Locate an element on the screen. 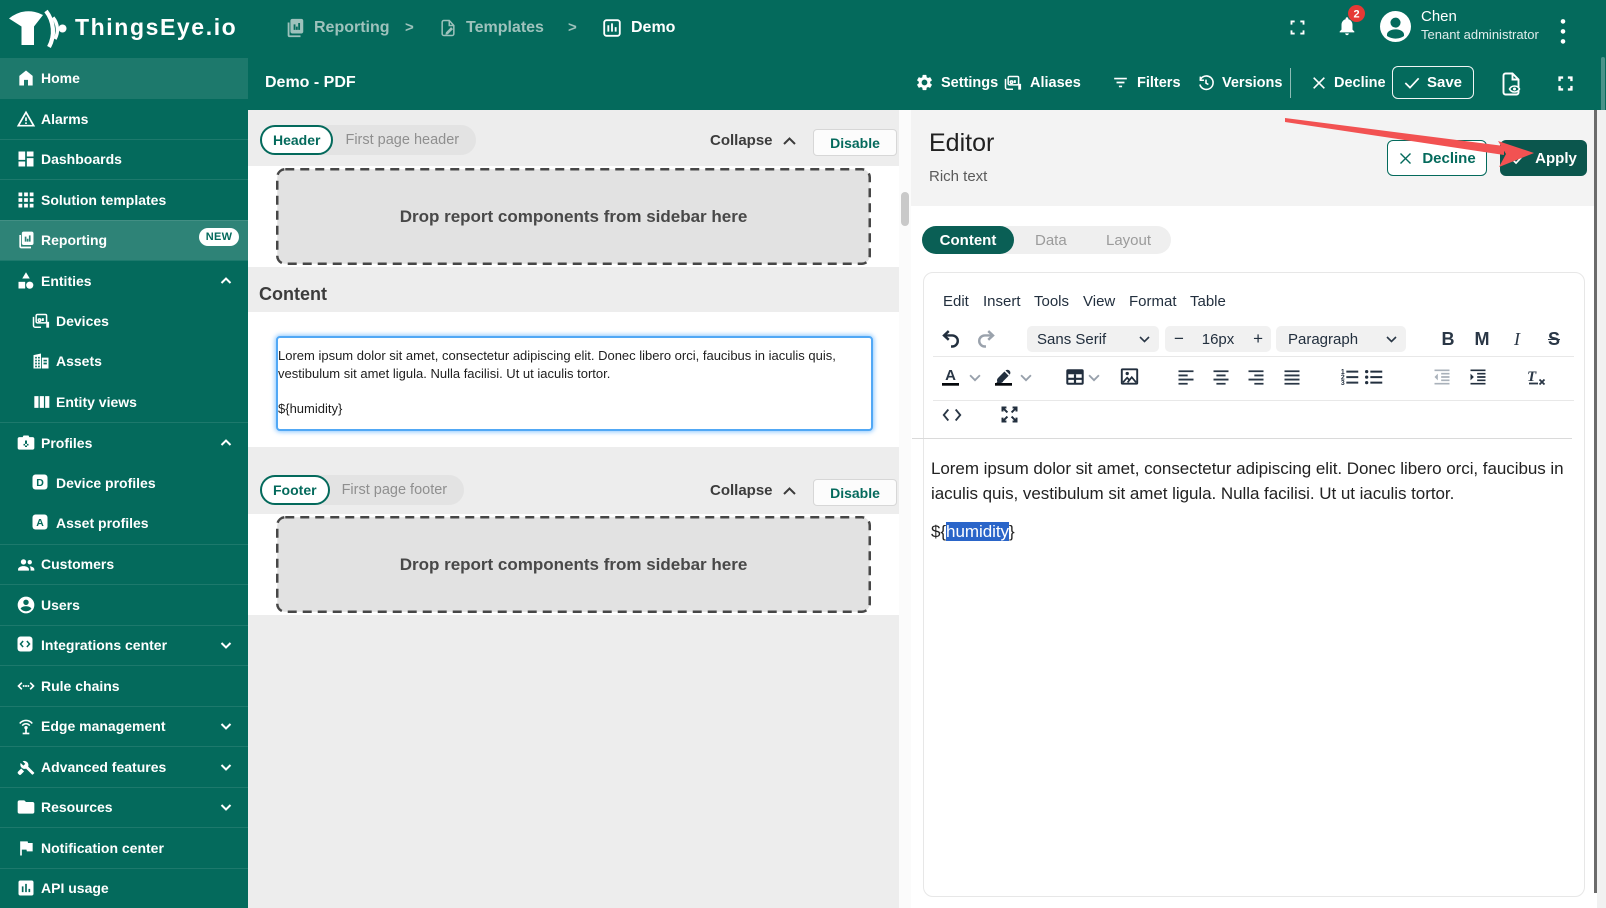 The height and width of the screenshot is (908, 1606). svg-text: D is located at coordinates (40, 483).